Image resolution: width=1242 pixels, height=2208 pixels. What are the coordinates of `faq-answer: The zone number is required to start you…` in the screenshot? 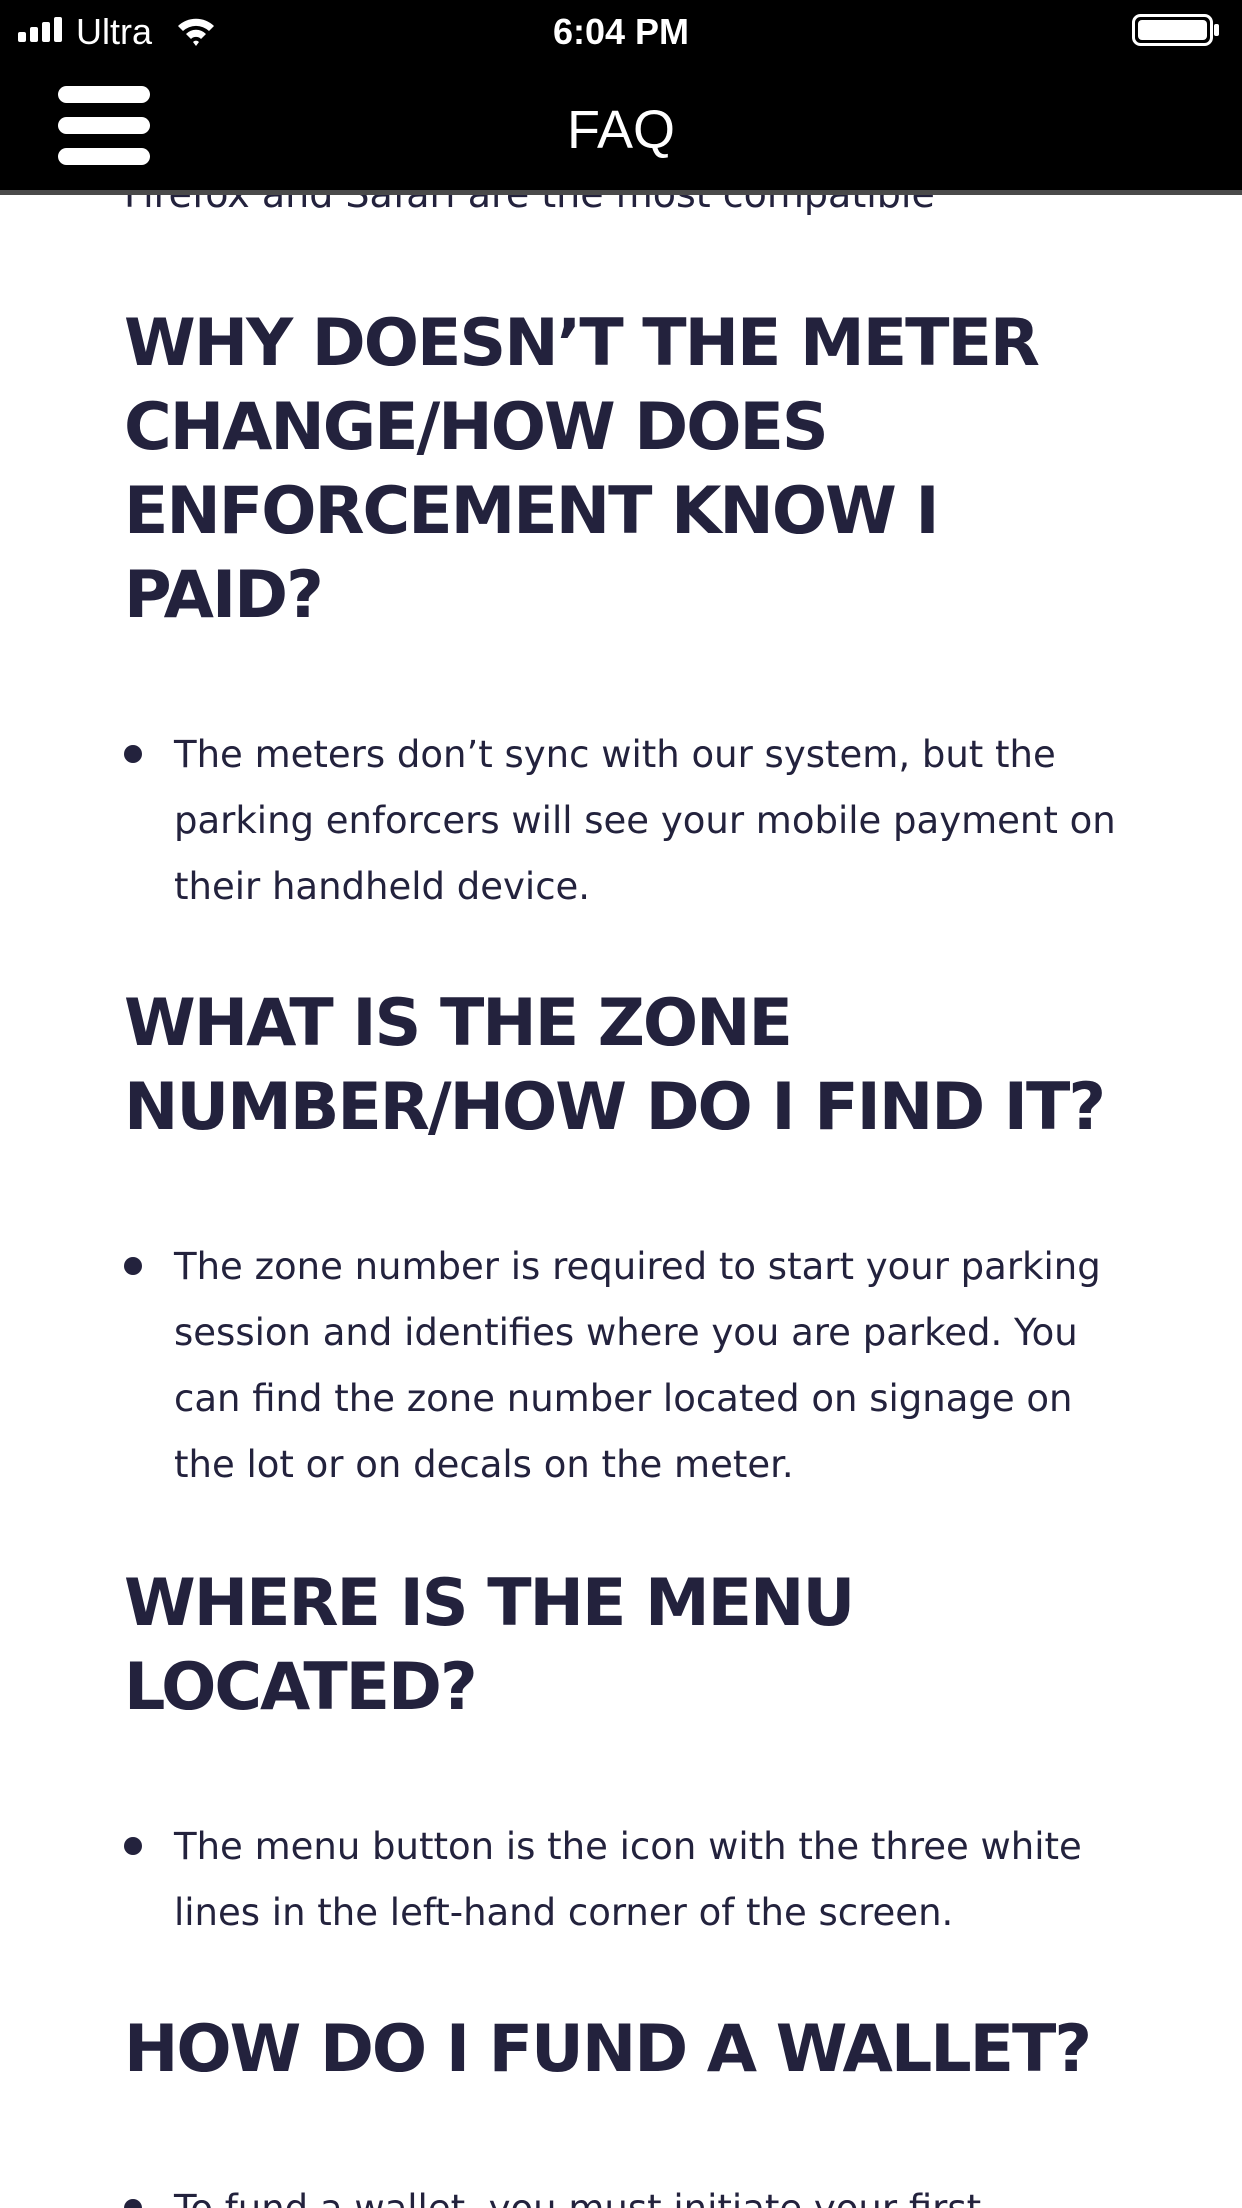 It's located at (629, 1366).